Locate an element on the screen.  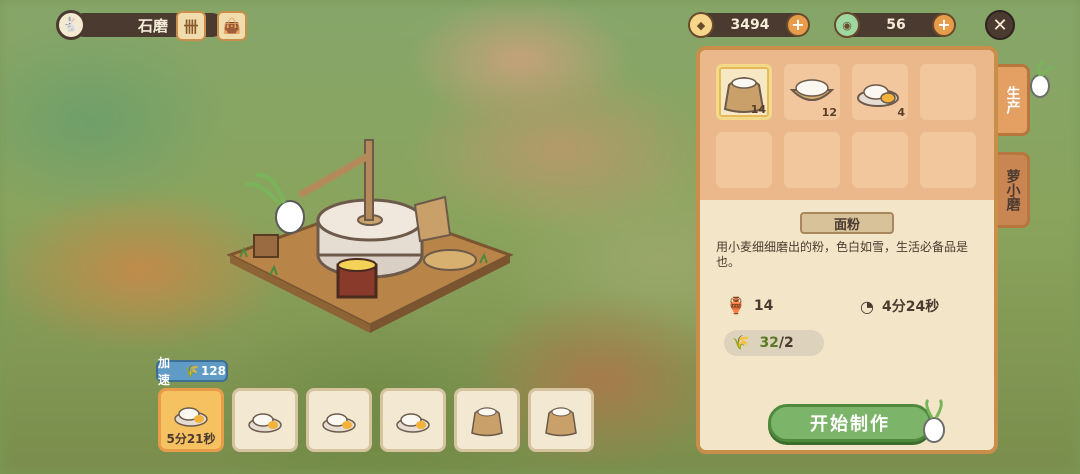
coin-icon: ◆ is located at coordinates (701, 25).